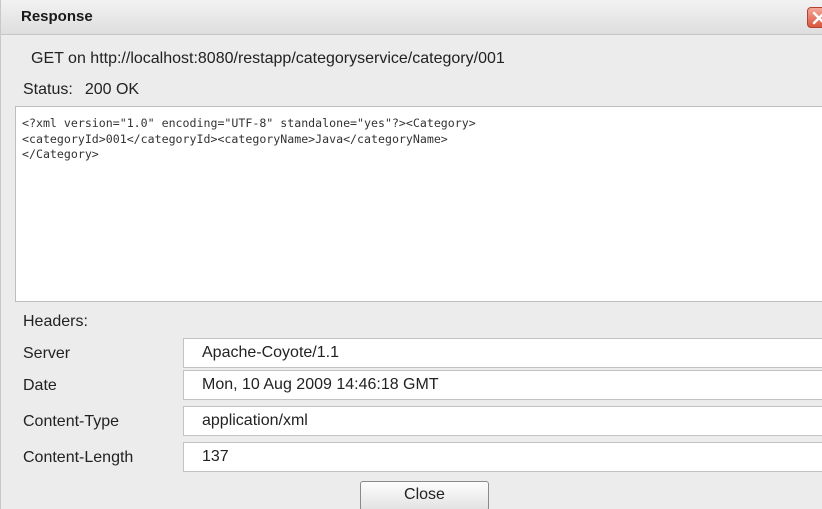 The image size is (822, 509). I want to click on header-value-content-type: application/xml, so click(502, 421).